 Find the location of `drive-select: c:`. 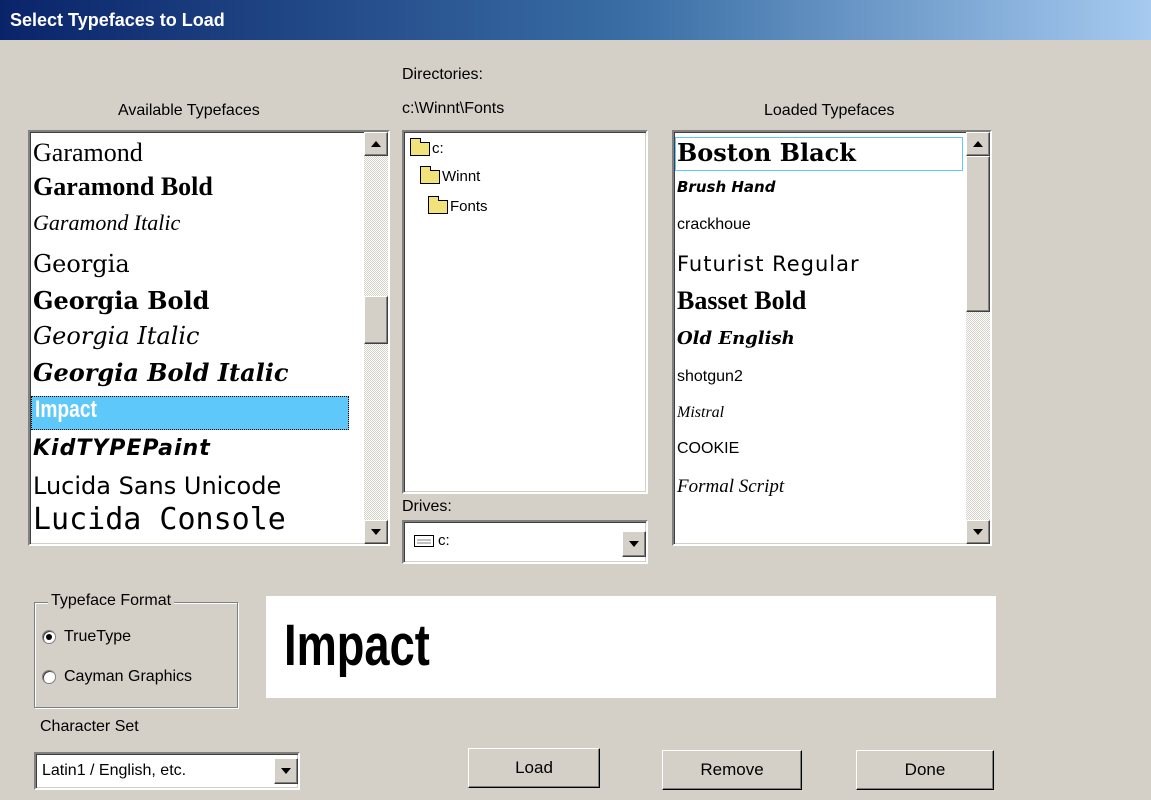

drive-select: c: is located at coordinates (525, 542).